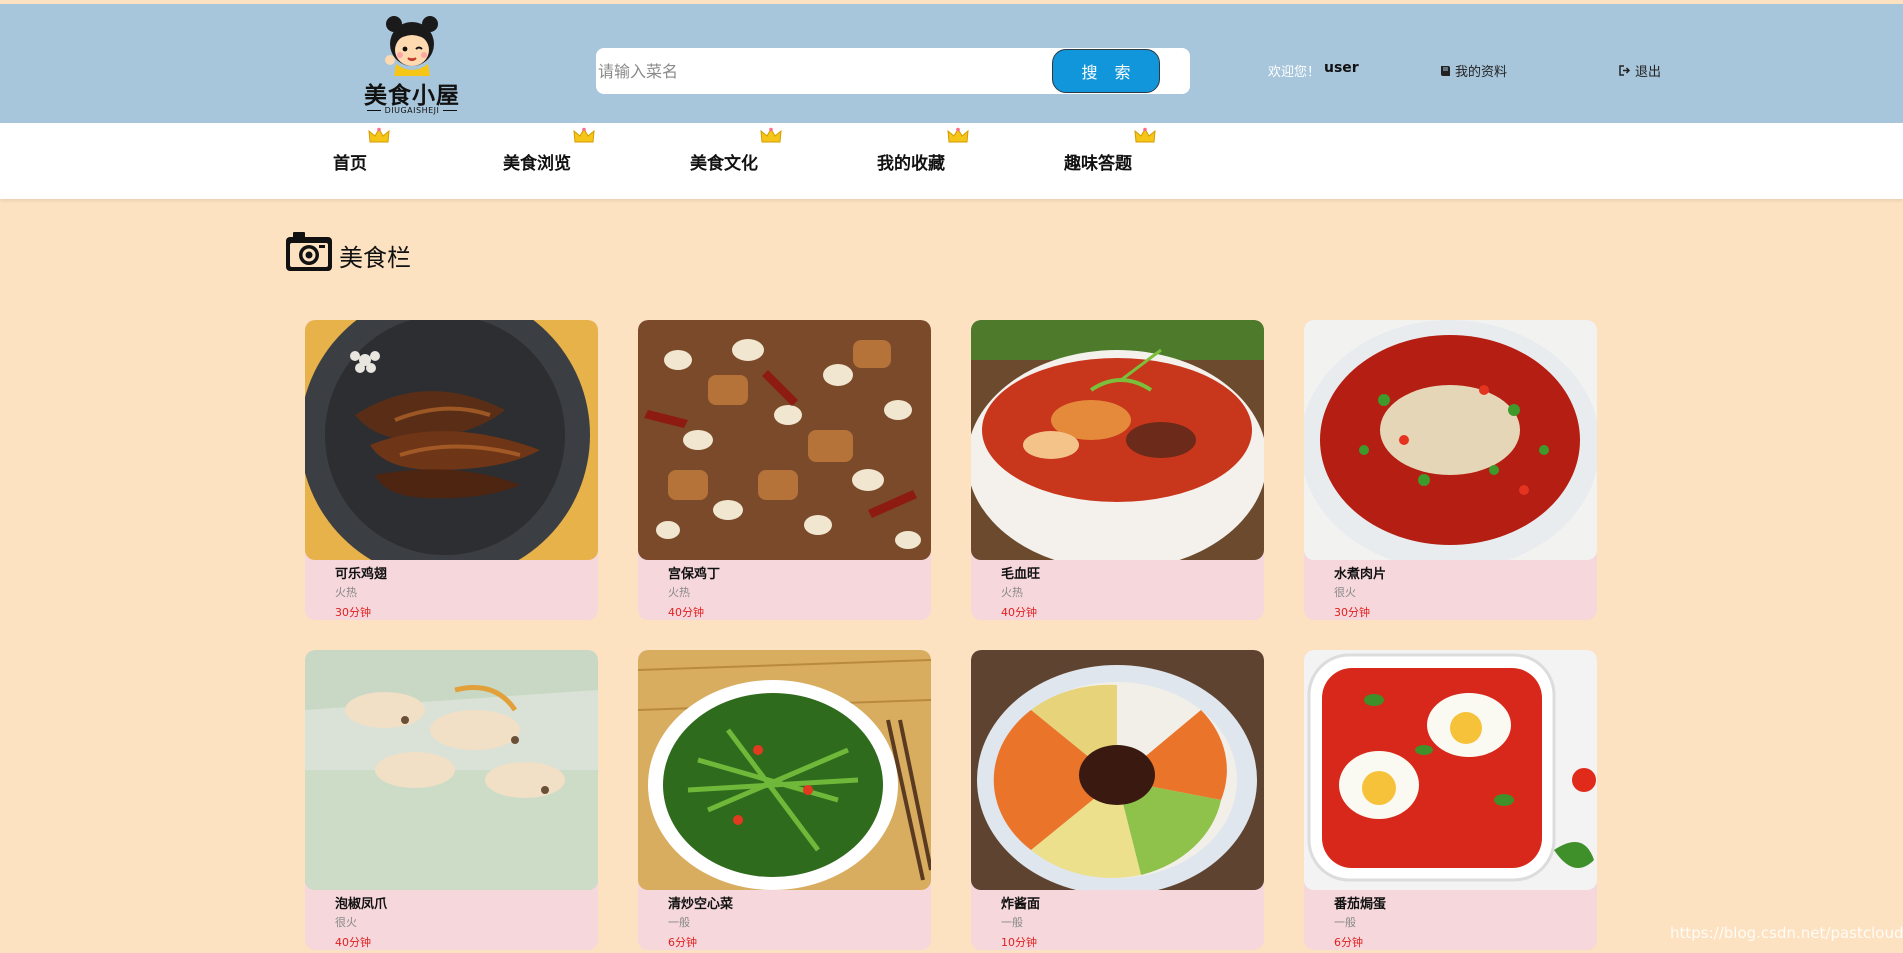  I want to click on nav-item-favorites: 我的收藏, so click(911, 161).